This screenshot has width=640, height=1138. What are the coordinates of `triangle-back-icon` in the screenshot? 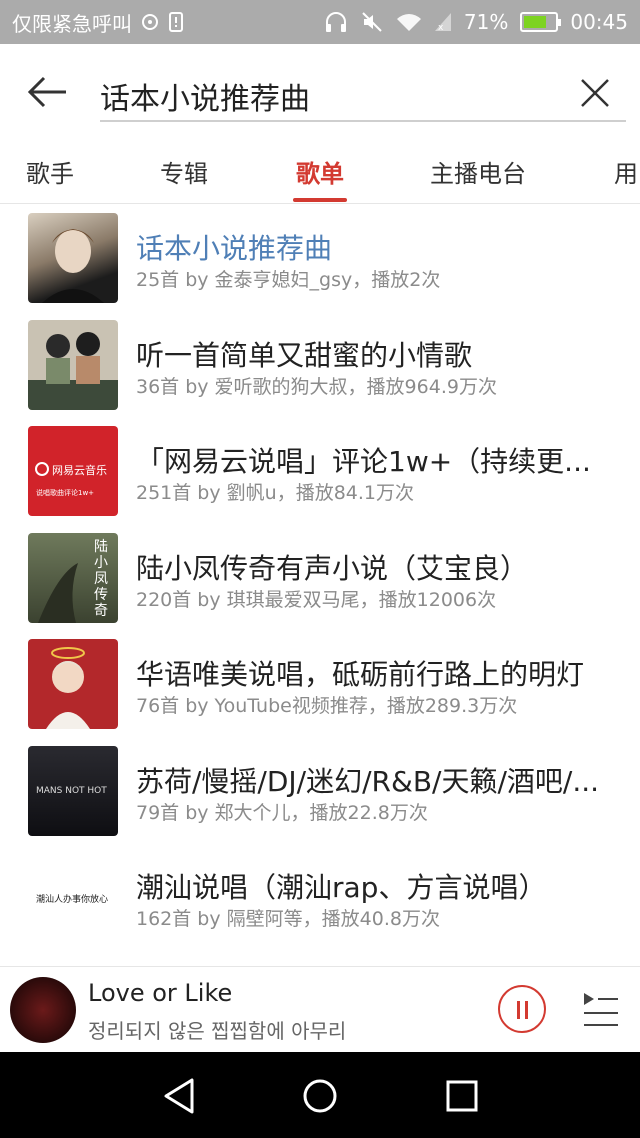 It's located at (179, 1096).